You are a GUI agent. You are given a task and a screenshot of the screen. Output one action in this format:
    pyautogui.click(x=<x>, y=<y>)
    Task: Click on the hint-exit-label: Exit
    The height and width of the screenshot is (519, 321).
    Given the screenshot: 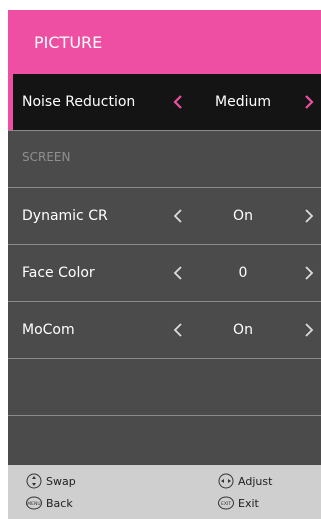 What is the action you would take?
    pyautogui.click(x=248, y=503)
    